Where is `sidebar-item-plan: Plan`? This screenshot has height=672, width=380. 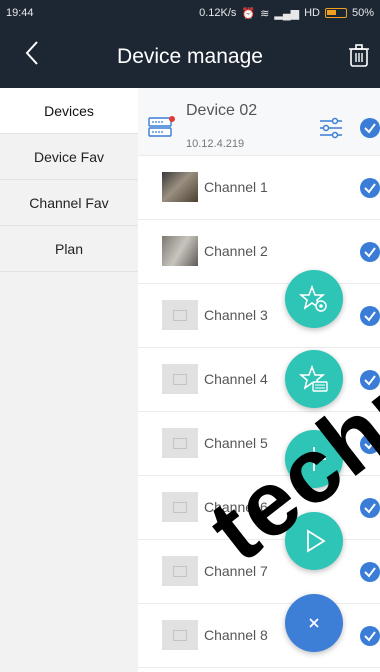 sidebar-item-plan: Plan is located at coordinates (69, 249).